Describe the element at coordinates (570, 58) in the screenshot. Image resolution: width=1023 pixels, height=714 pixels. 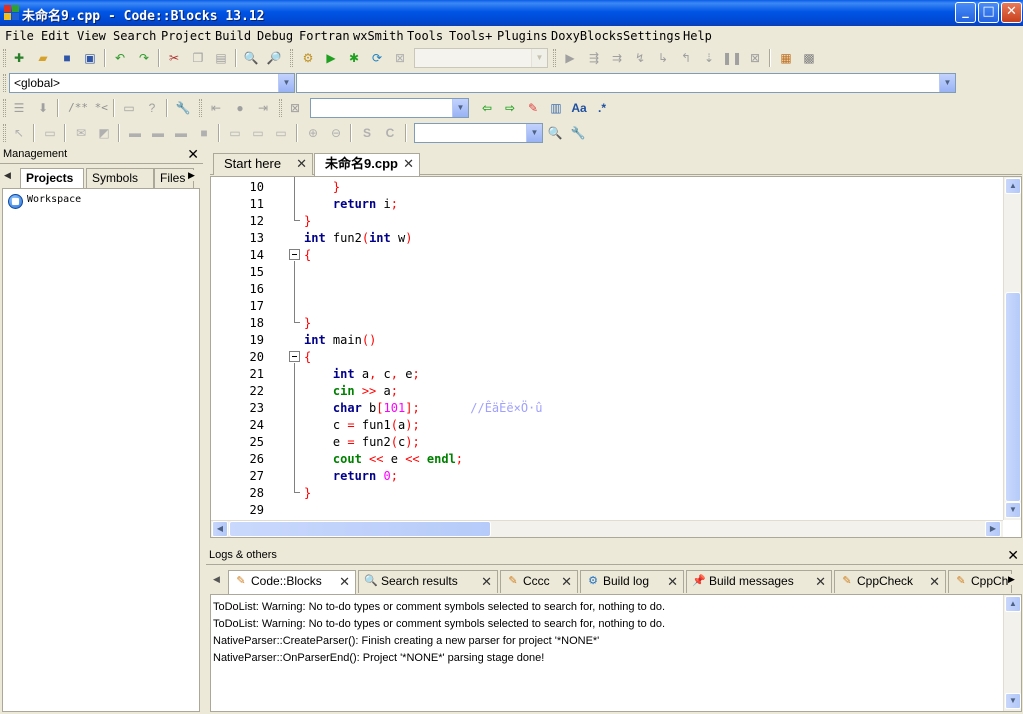
I see `debug-start-icon: ▶` at that location.